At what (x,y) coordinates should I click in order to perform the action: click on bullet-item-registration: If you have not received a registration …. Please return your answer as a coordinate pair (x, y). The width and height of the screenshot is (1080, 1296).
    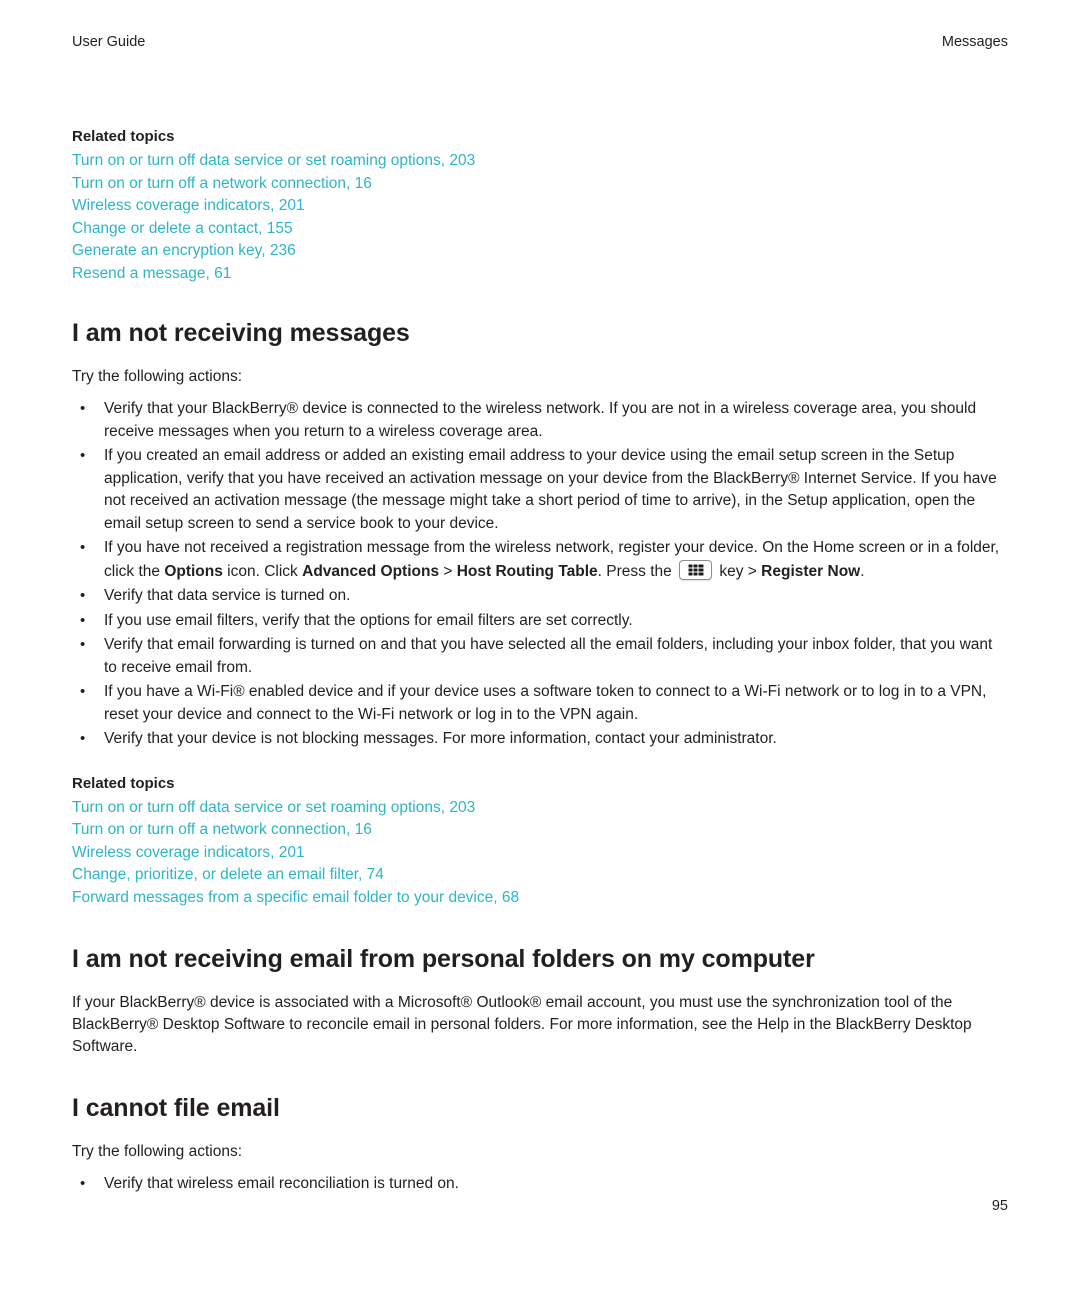
    Looking at the image, I should click on (540, 560).